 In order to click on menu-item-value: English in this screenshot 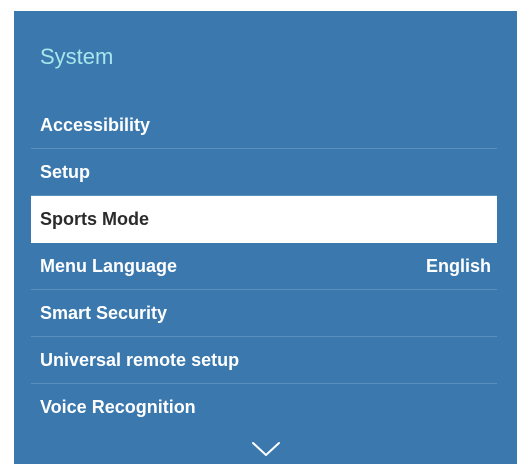, I will do `click(458, 265)`.